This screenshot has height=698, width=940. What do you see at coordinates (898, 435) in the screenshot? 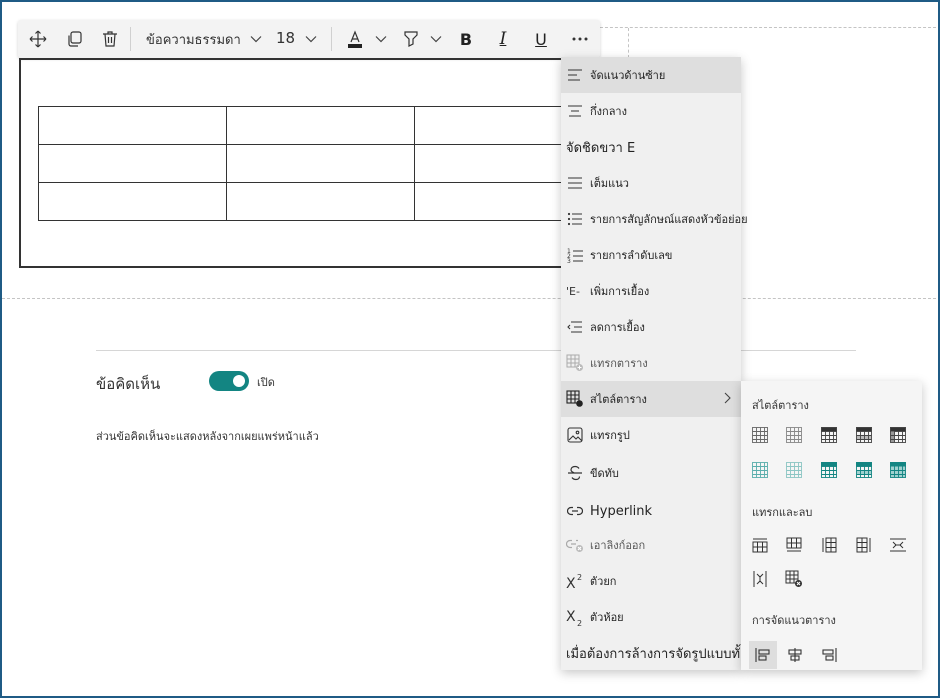
I see `table-style-dark-icon` at bounding box center [898, 435].